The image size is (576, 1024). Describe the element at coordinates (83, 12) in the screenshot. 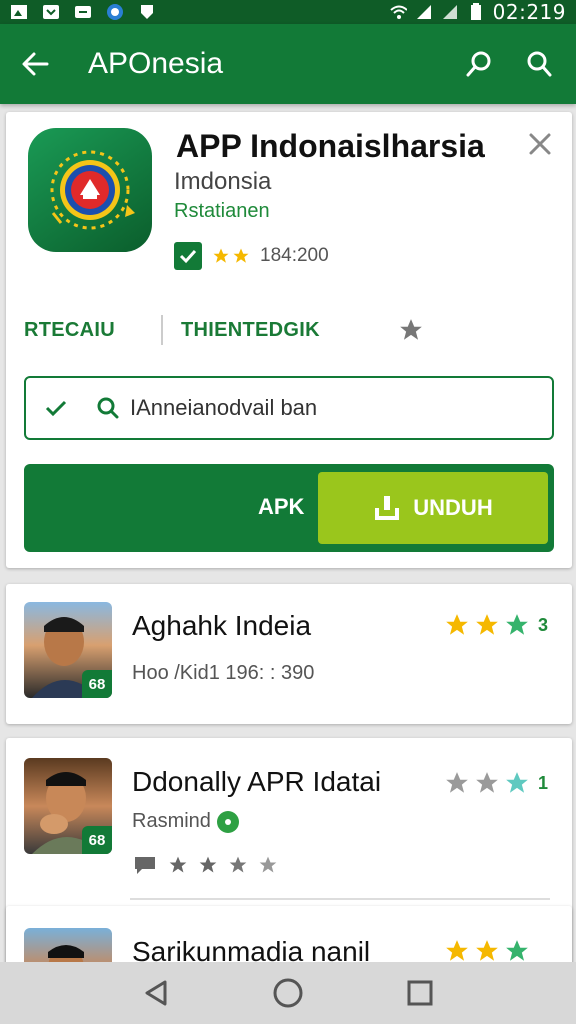

I see `notification-link-icon` at that location.